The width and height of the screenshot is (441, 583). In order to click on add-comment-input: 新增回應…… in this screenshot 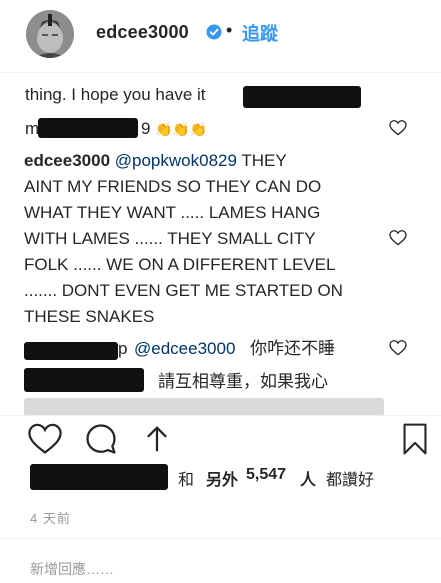, I will do `click(72, 569)`.